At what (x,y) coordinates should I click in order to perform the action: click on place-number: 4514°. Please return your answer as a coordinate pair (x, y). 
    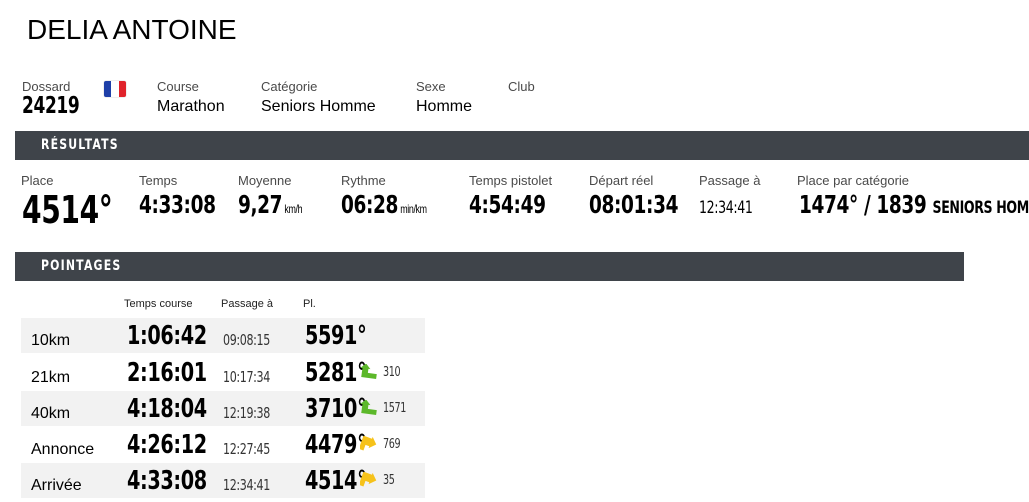
    Looking at the image, I should click on (67, 210).